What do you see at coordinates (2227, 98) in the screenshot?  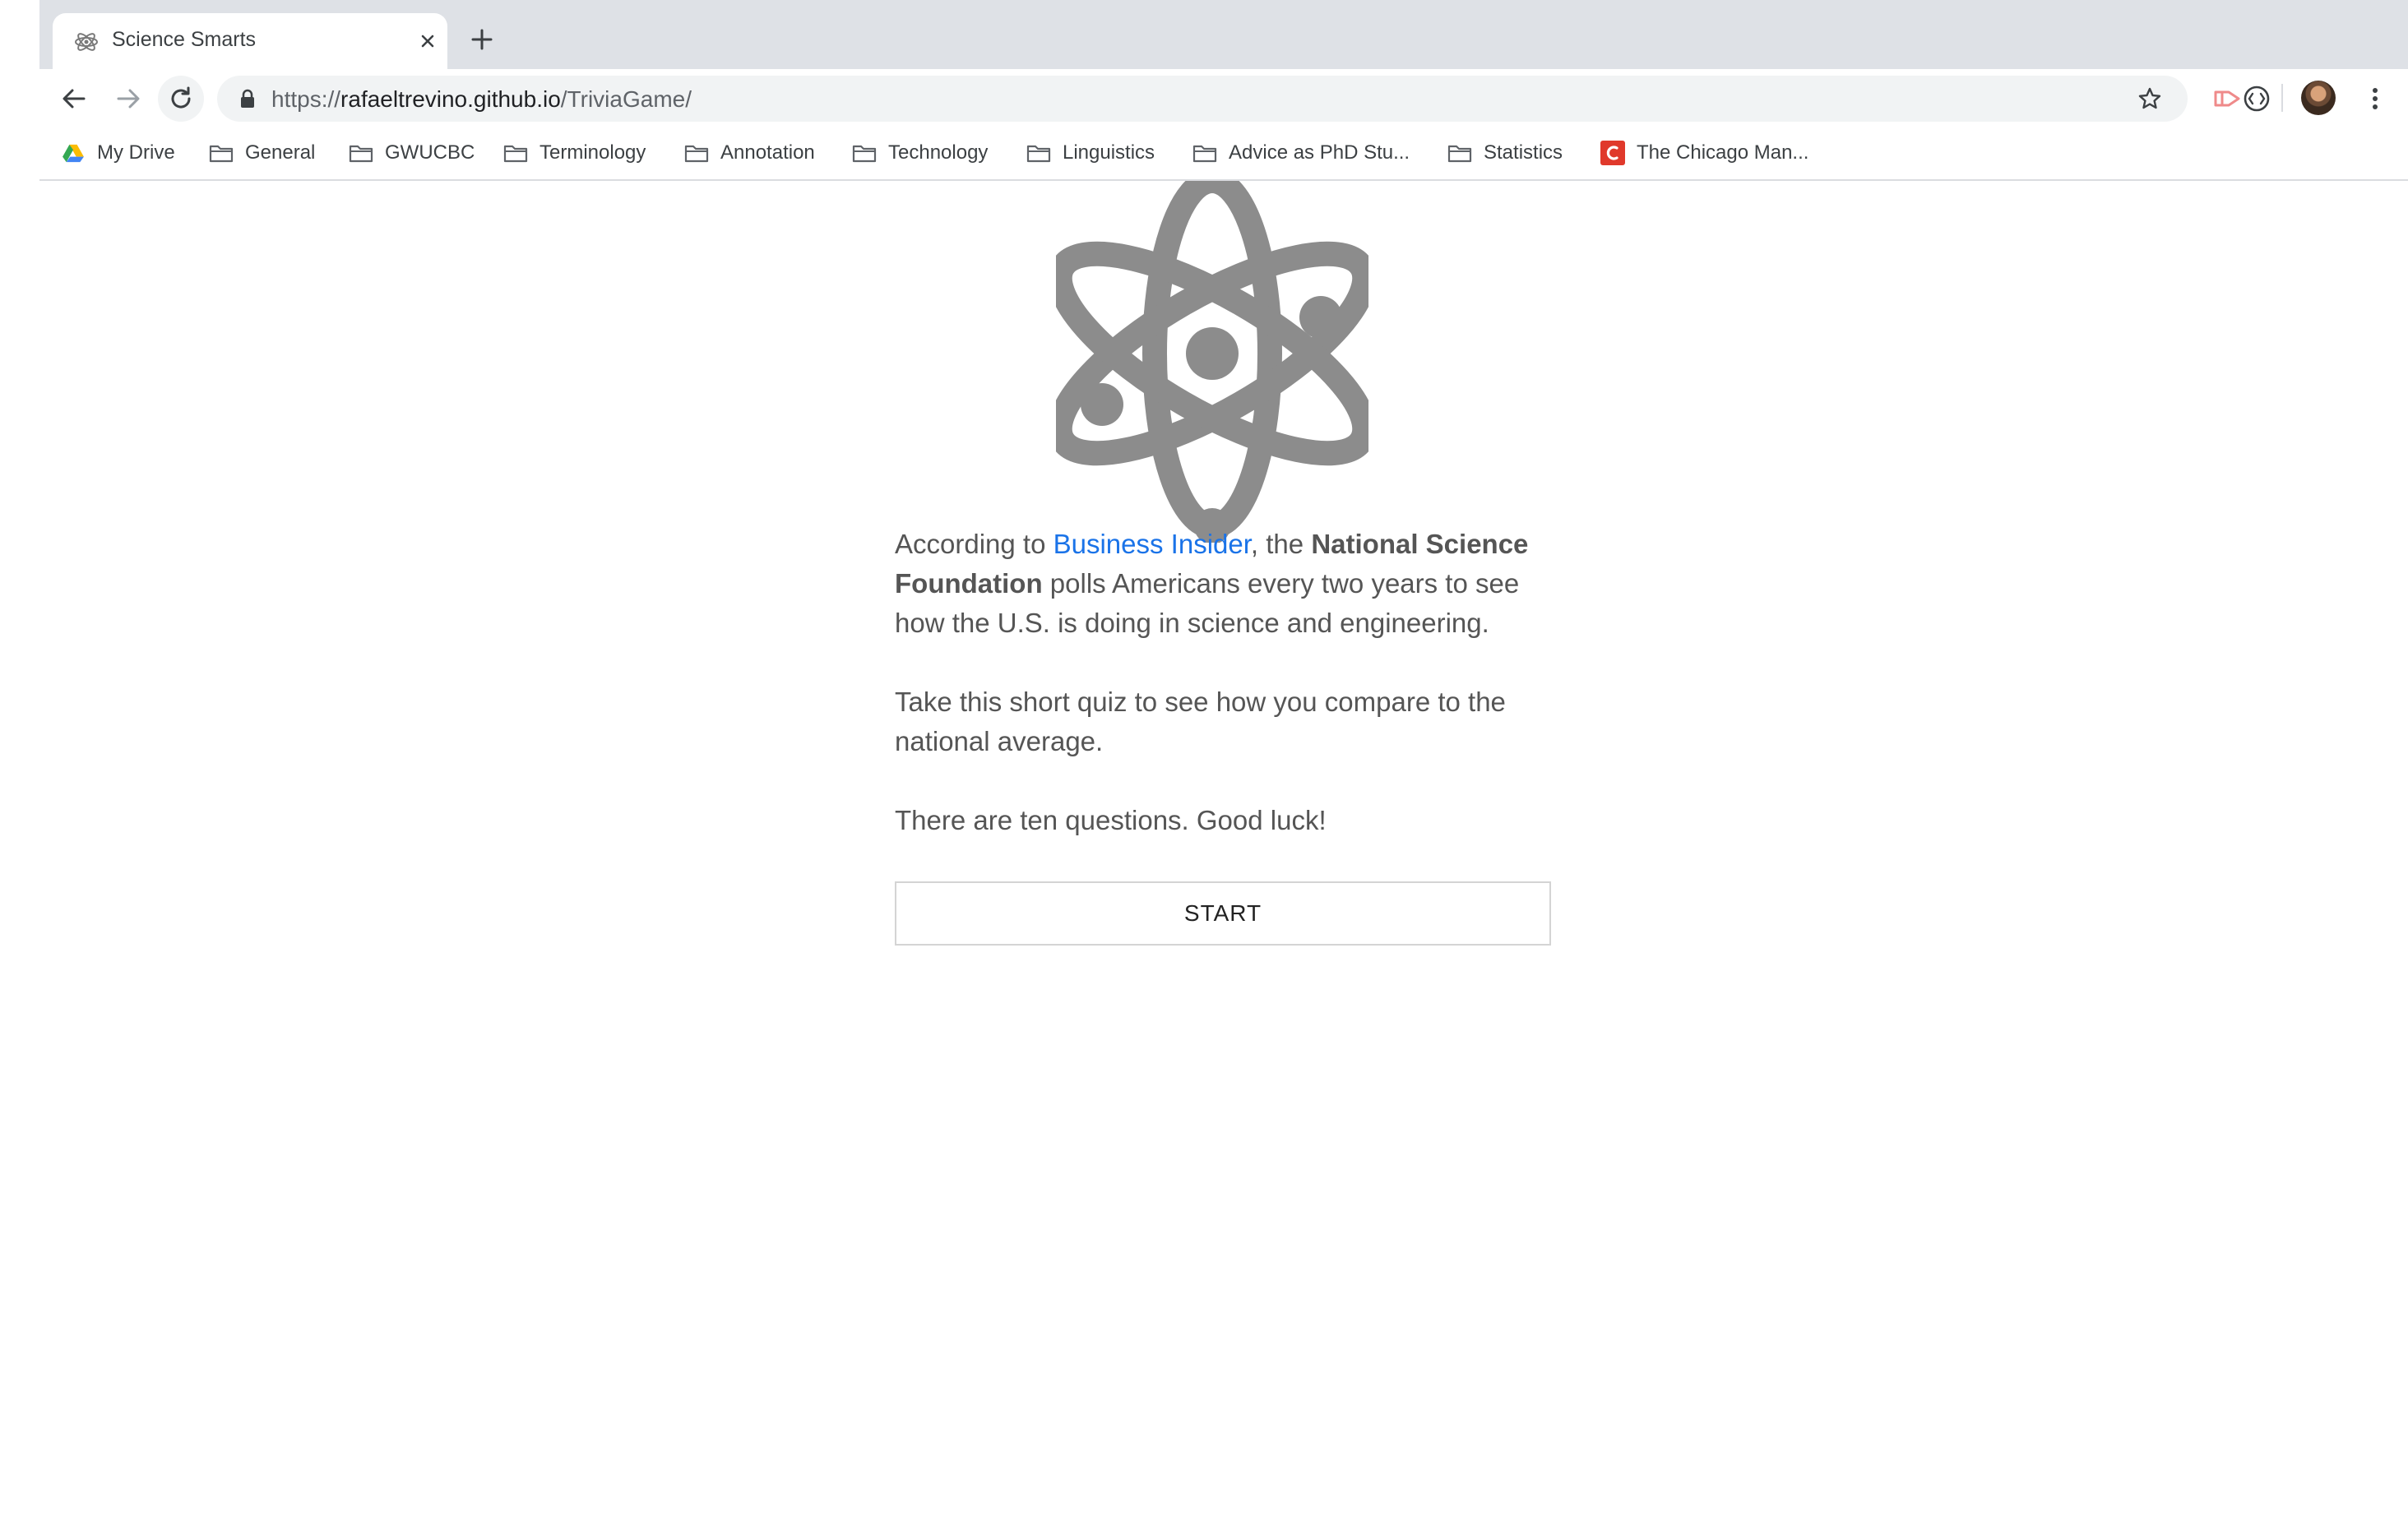 I see `cast-extension-icon` at bounding box center [2227, 98].